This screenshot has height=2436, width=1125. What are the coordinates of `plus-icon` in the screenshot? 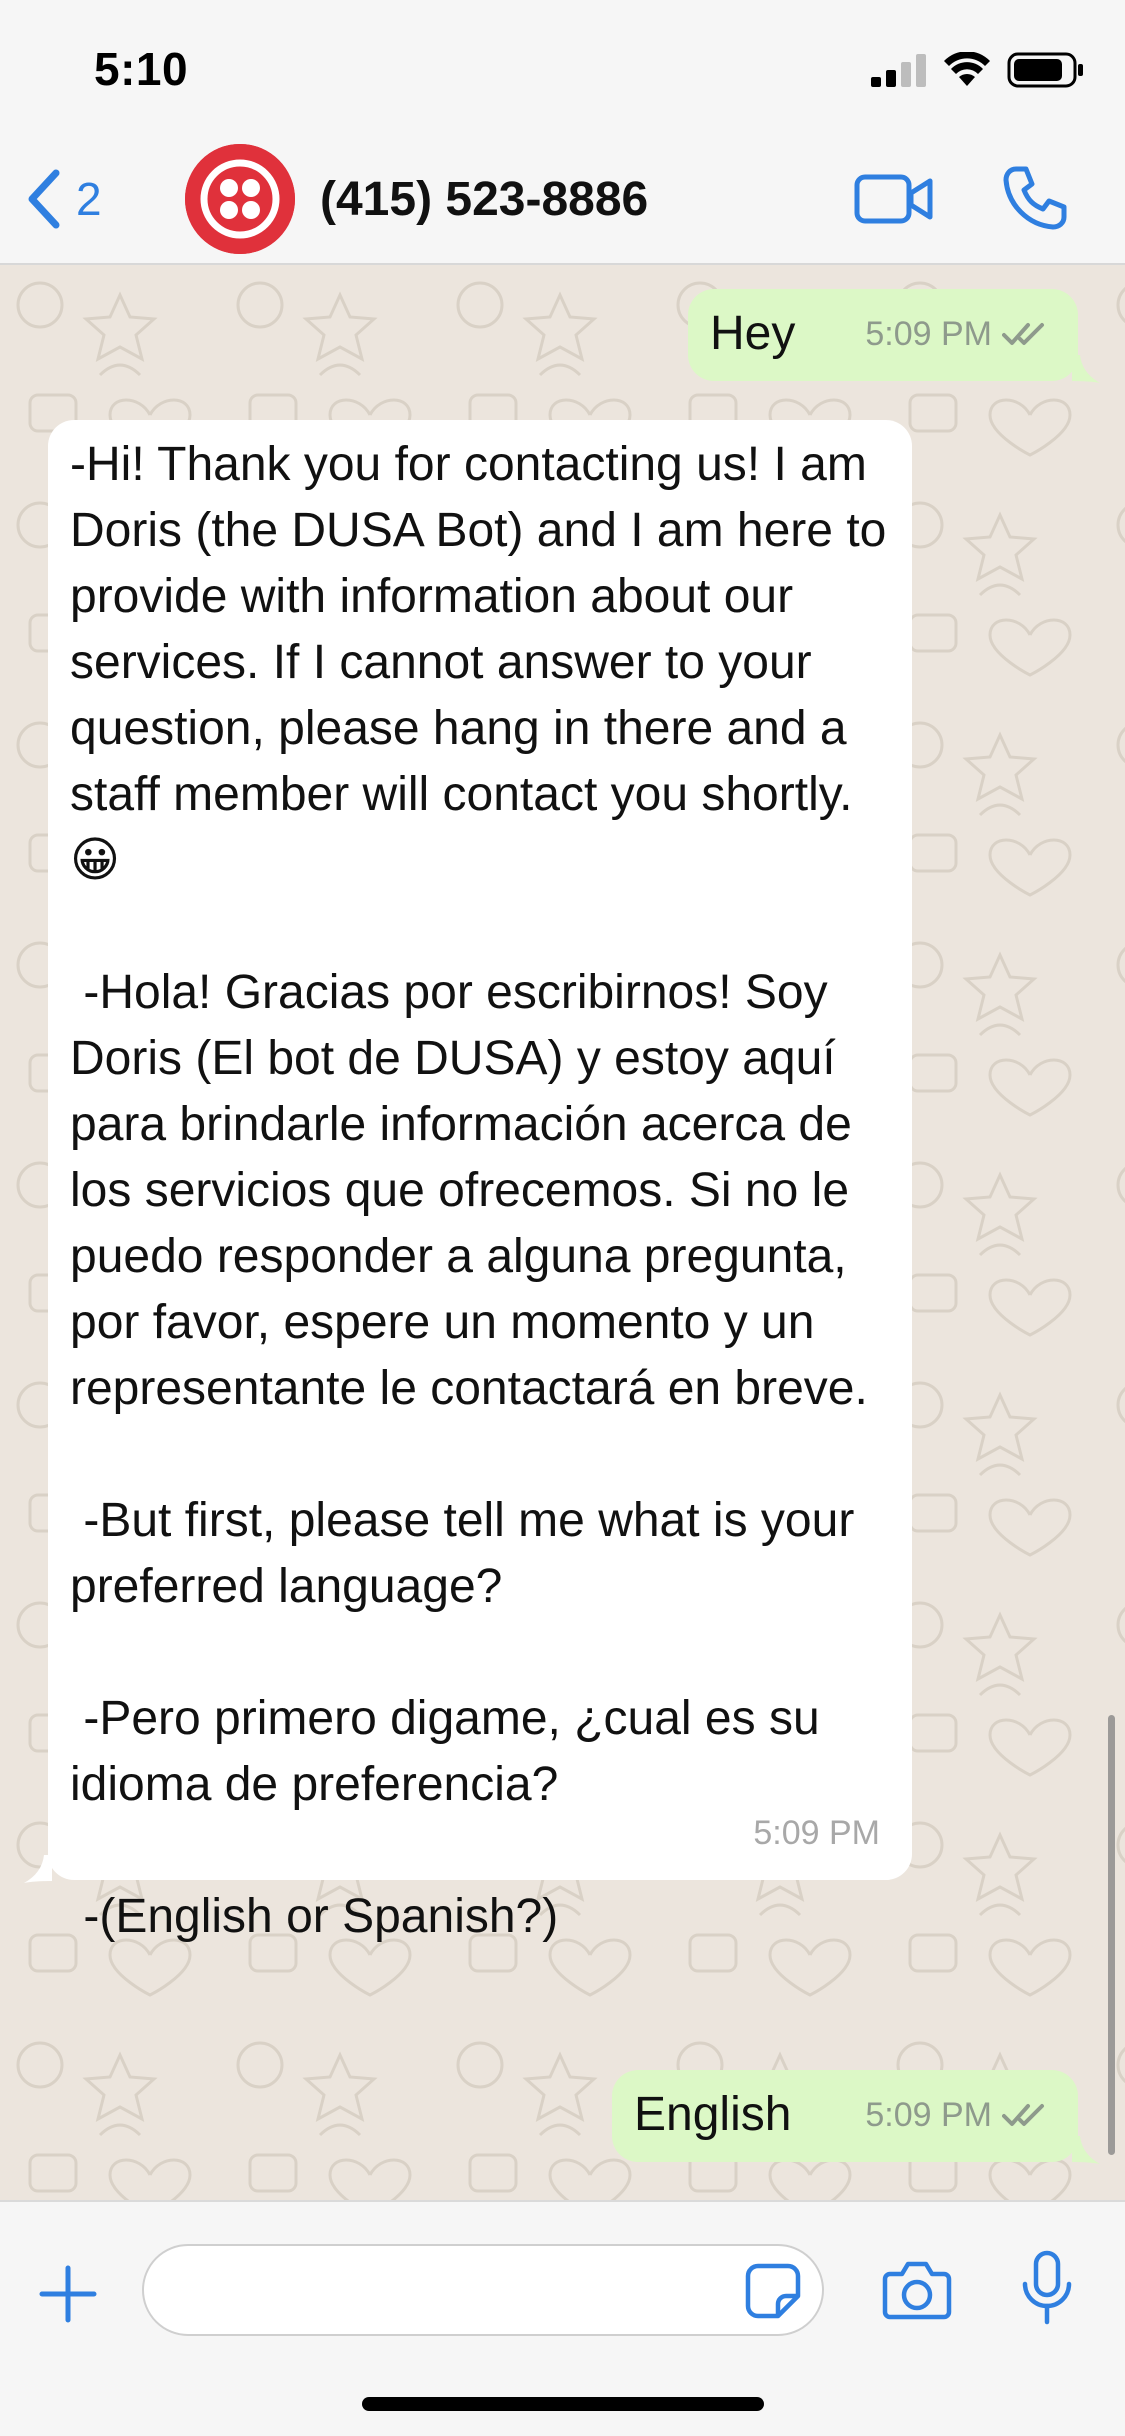 It's located at (68, 2294).